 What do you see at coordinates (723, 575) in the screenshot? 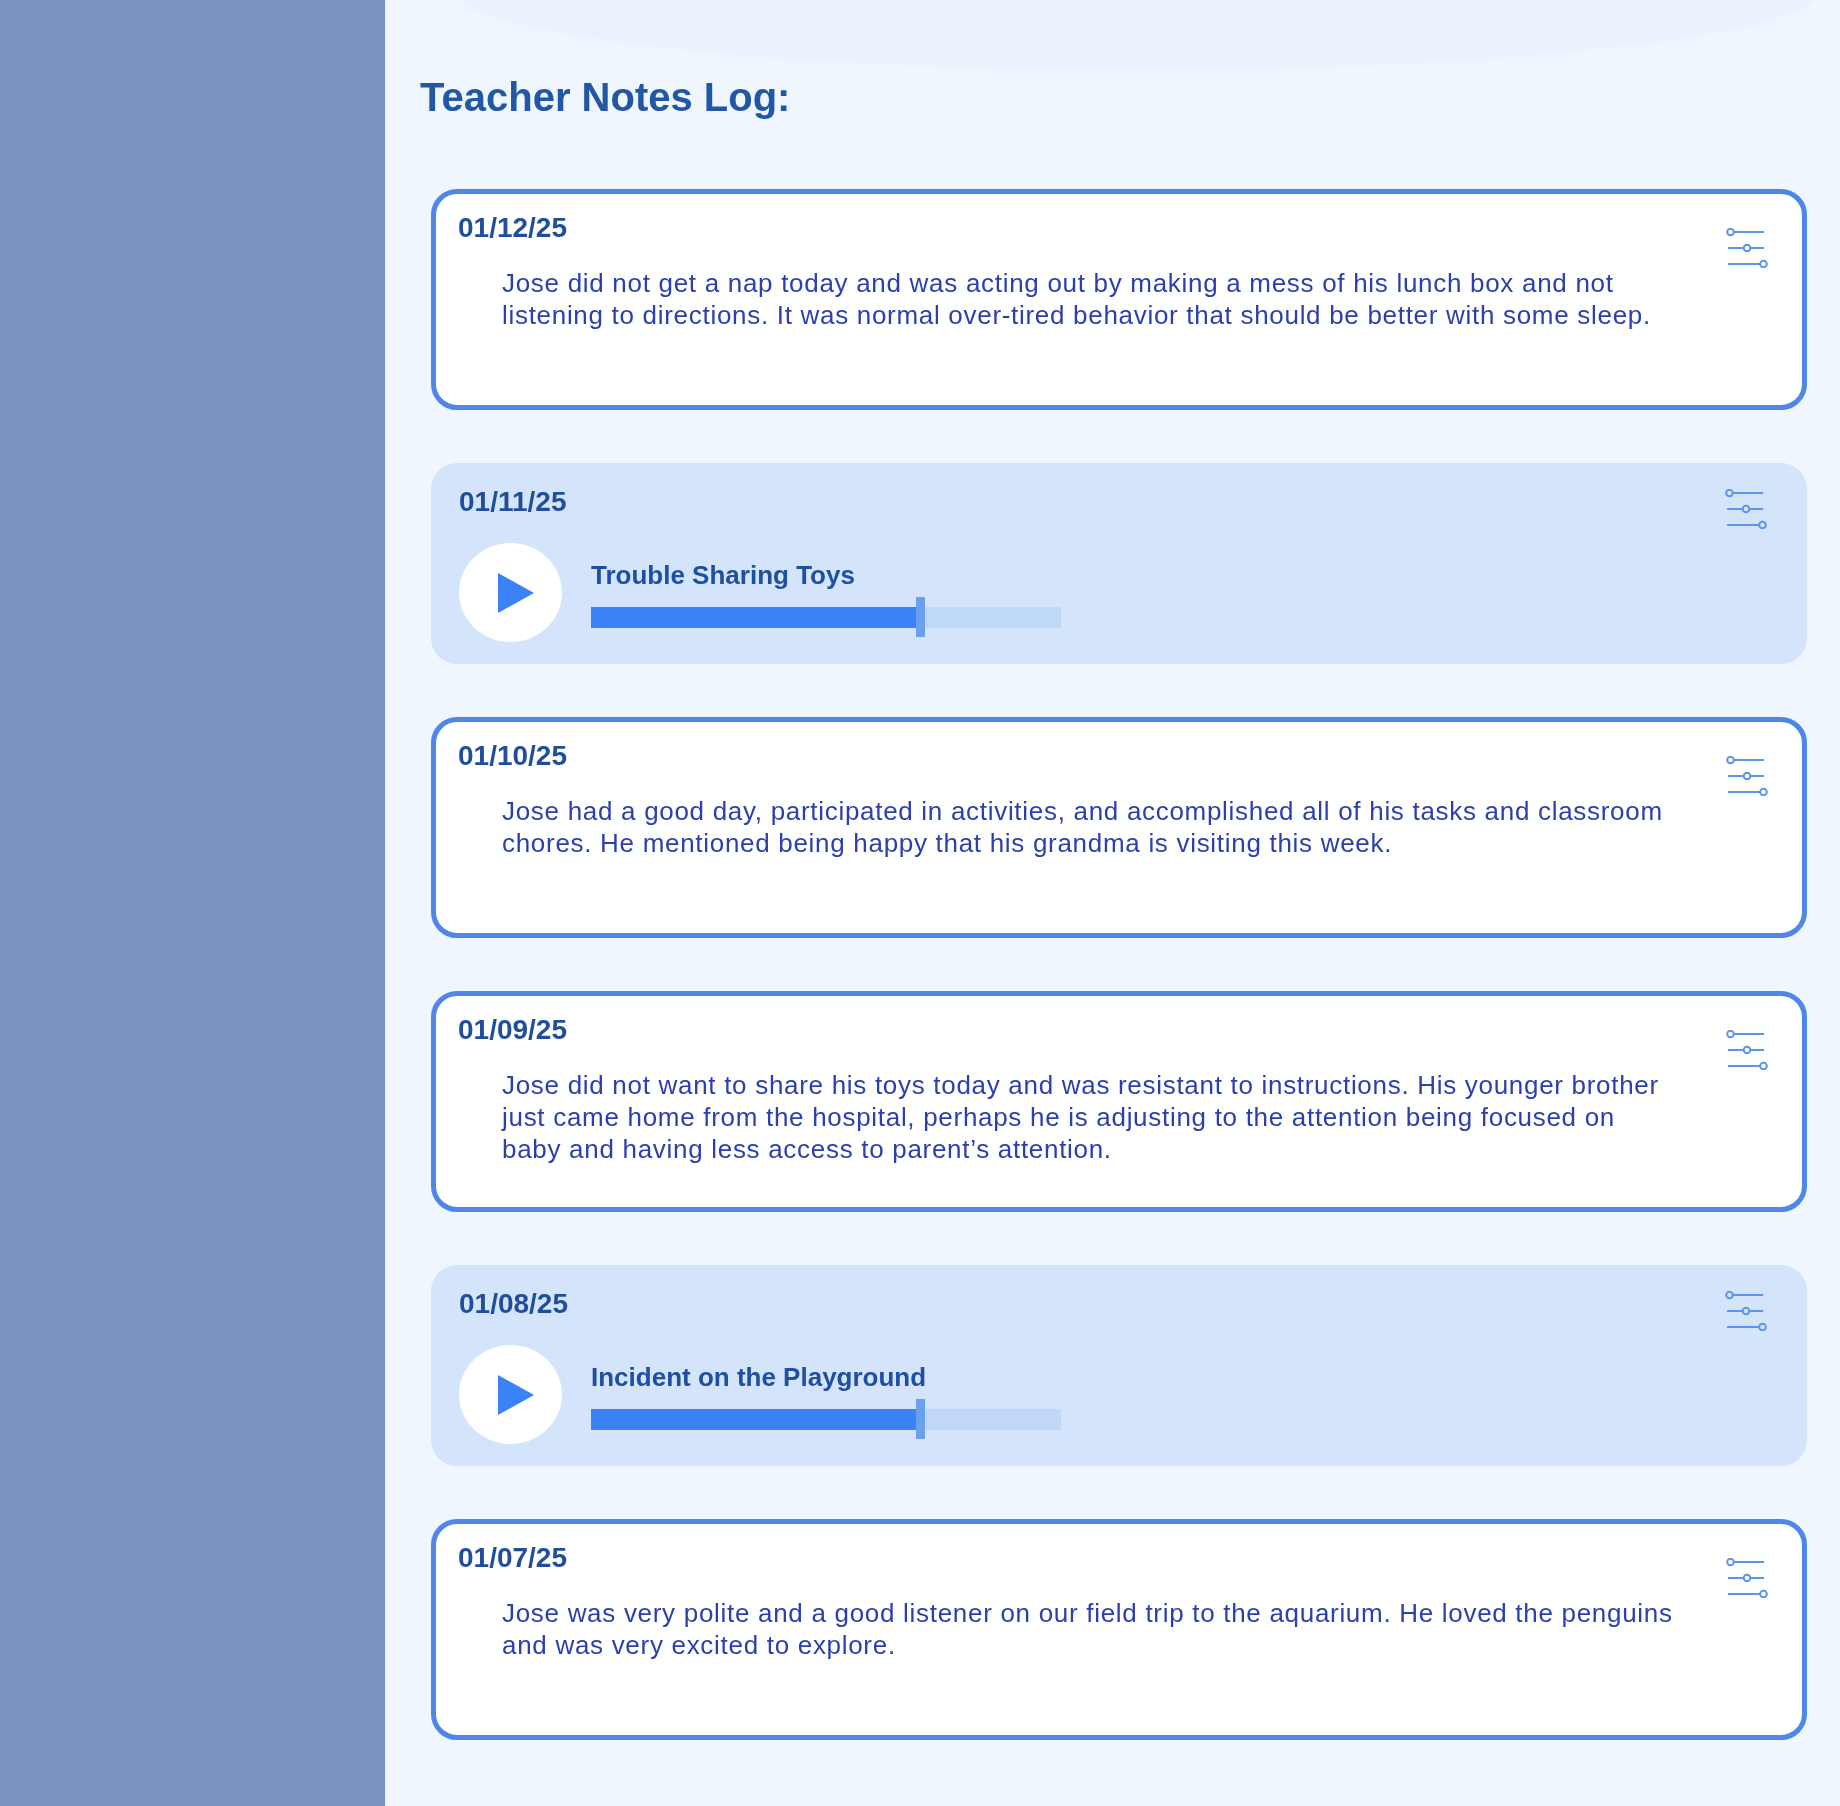
I see `recording-title: Trouble Sharing Toys` at bounding box center [723, 575].